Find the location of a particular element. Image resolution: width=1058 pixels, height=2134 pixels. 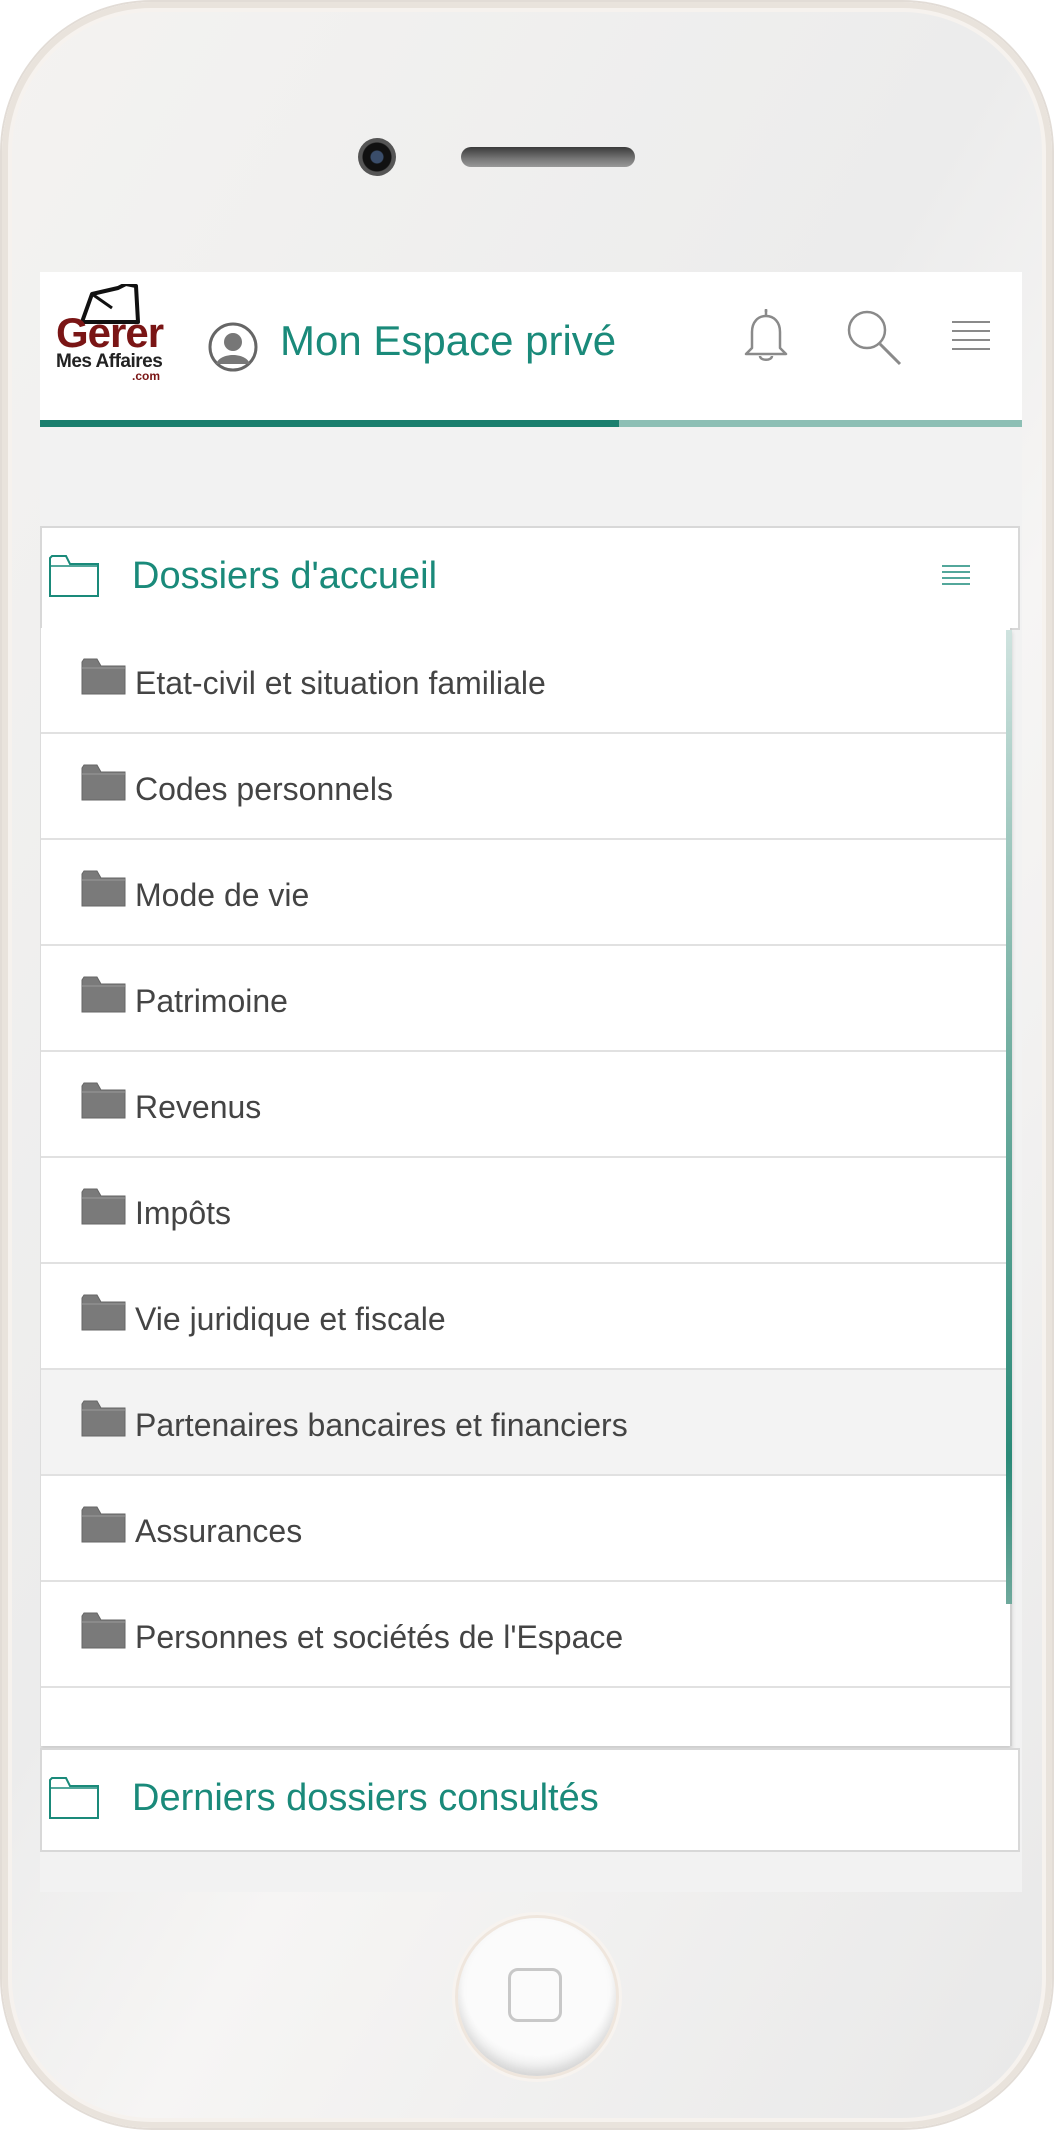

top-bar: Gerer Mes Affaires .com Mon Espace privé is located at coordinates (531, 346).